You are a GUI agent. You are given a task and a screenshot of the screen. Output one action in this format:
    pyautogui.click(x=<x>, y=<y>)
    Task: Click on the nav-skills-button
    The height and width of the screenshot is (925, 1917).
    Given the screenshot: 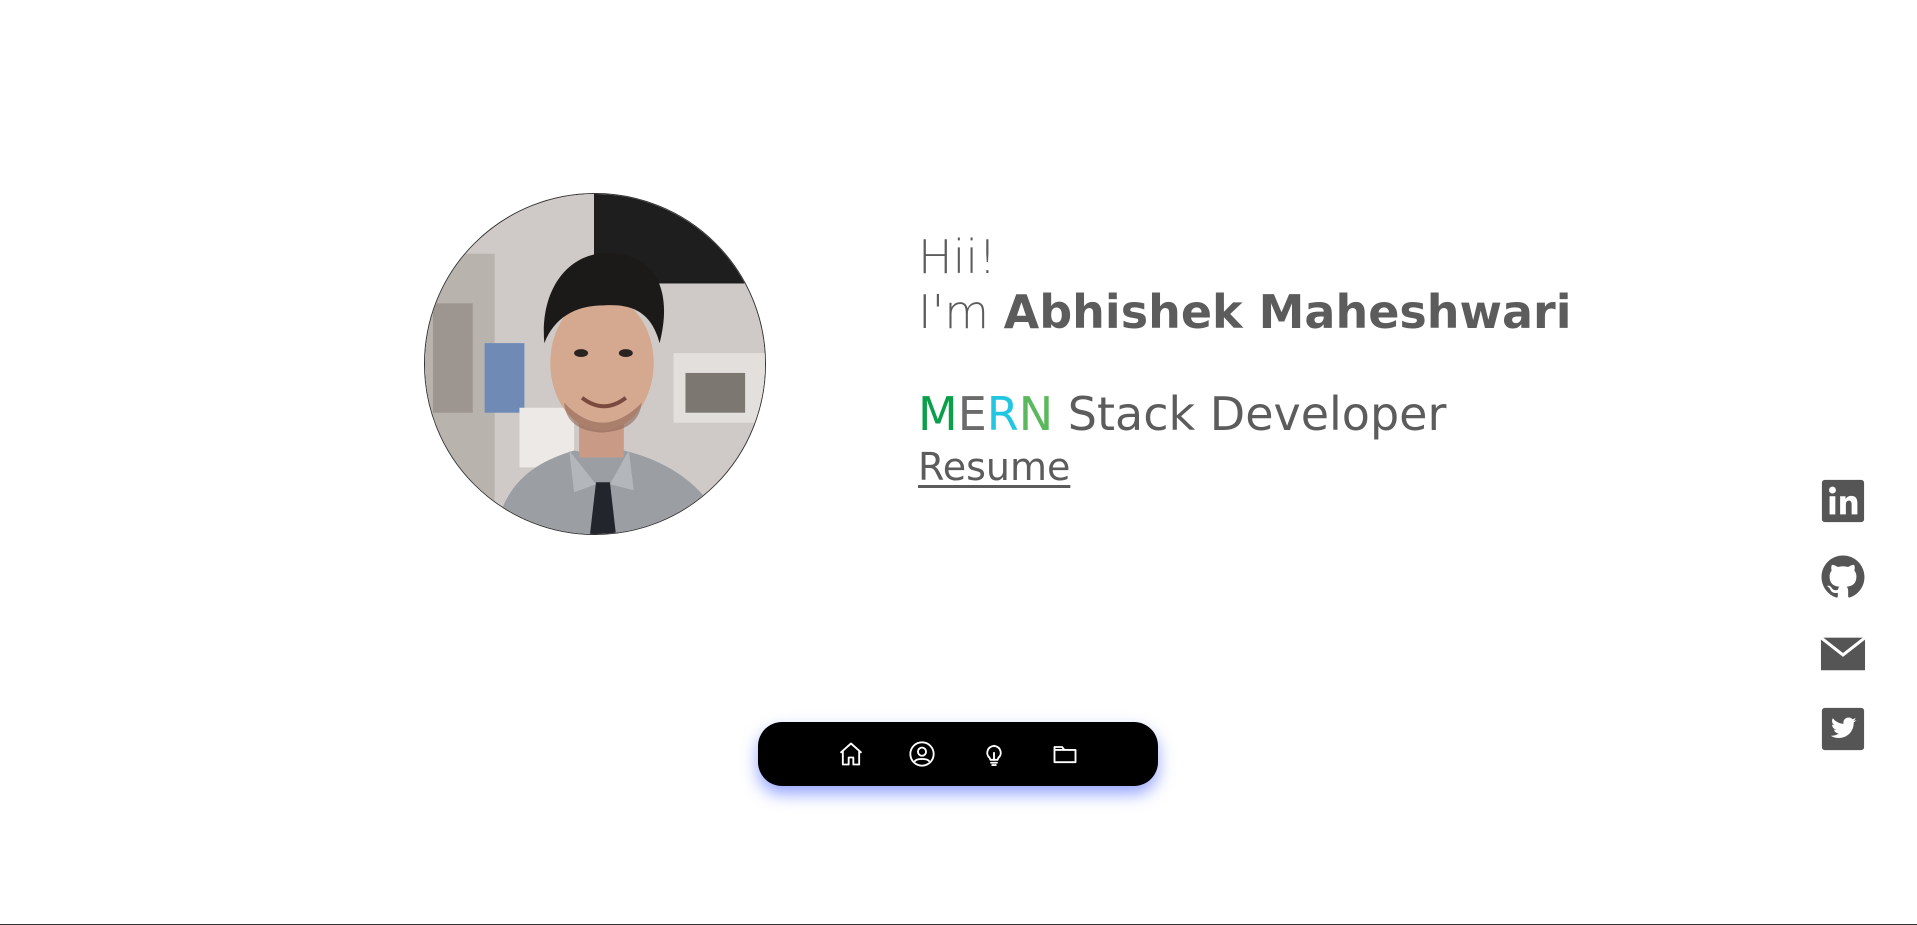 What is the action you would take?
    pyautogui.click(x=994, y=754)
    